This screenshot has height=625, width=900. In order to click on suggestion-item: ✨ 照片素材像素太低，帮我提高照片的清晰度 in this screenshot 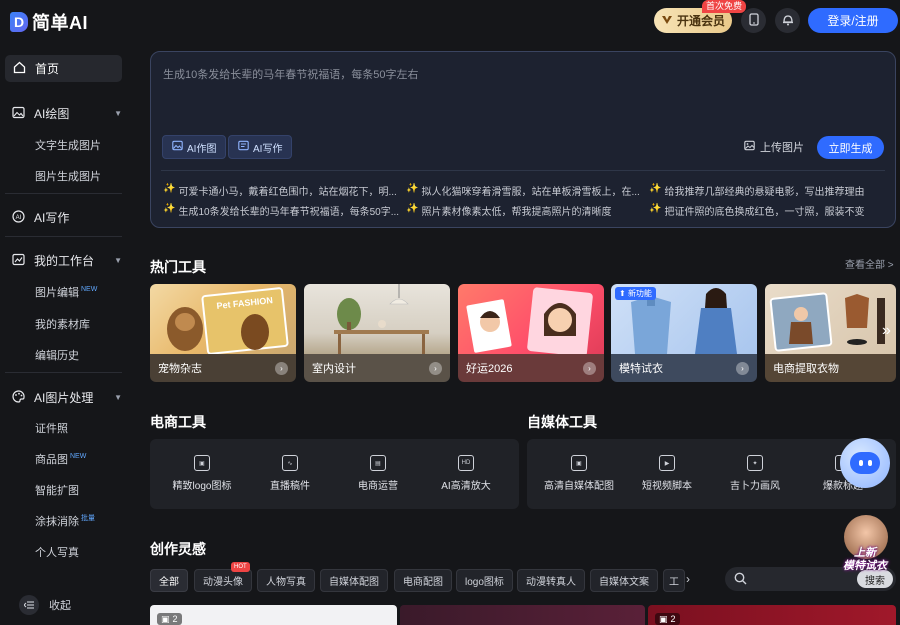, I will do `click(524, 210)`.